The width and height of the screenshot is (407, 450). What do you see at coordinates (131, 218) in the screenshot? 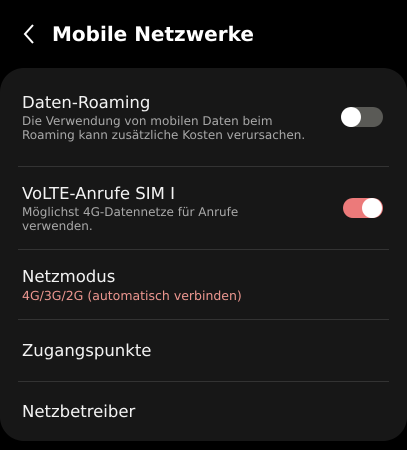
I see `setting-description: Möglichst 4G-Datennetze für Anrufe verwenden.` at bounding box center [131, 218].